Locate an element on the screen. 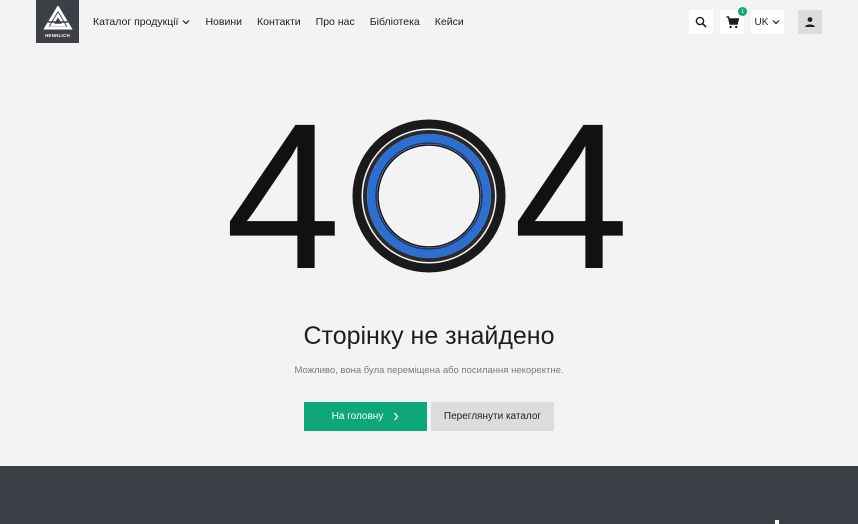 The image size is (858, 524). view-catalog-button: Переглянути каталог is located at coordinates (492, 416).